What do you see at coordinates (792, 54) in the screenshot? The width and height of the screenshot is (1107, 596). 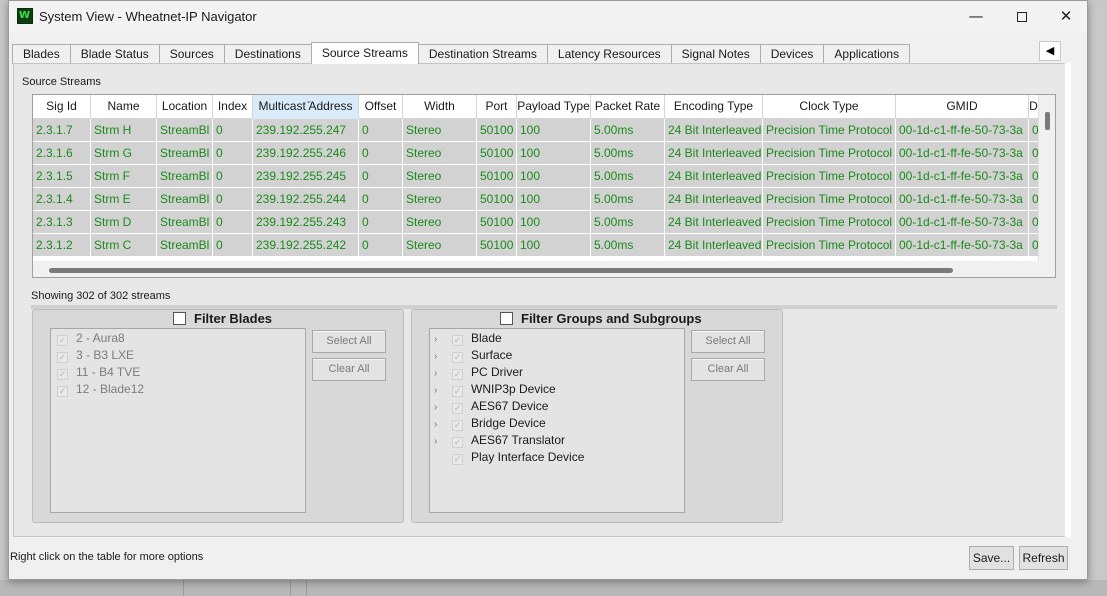 I see `tab-devices: Devices` at bounding box center [792, 54].